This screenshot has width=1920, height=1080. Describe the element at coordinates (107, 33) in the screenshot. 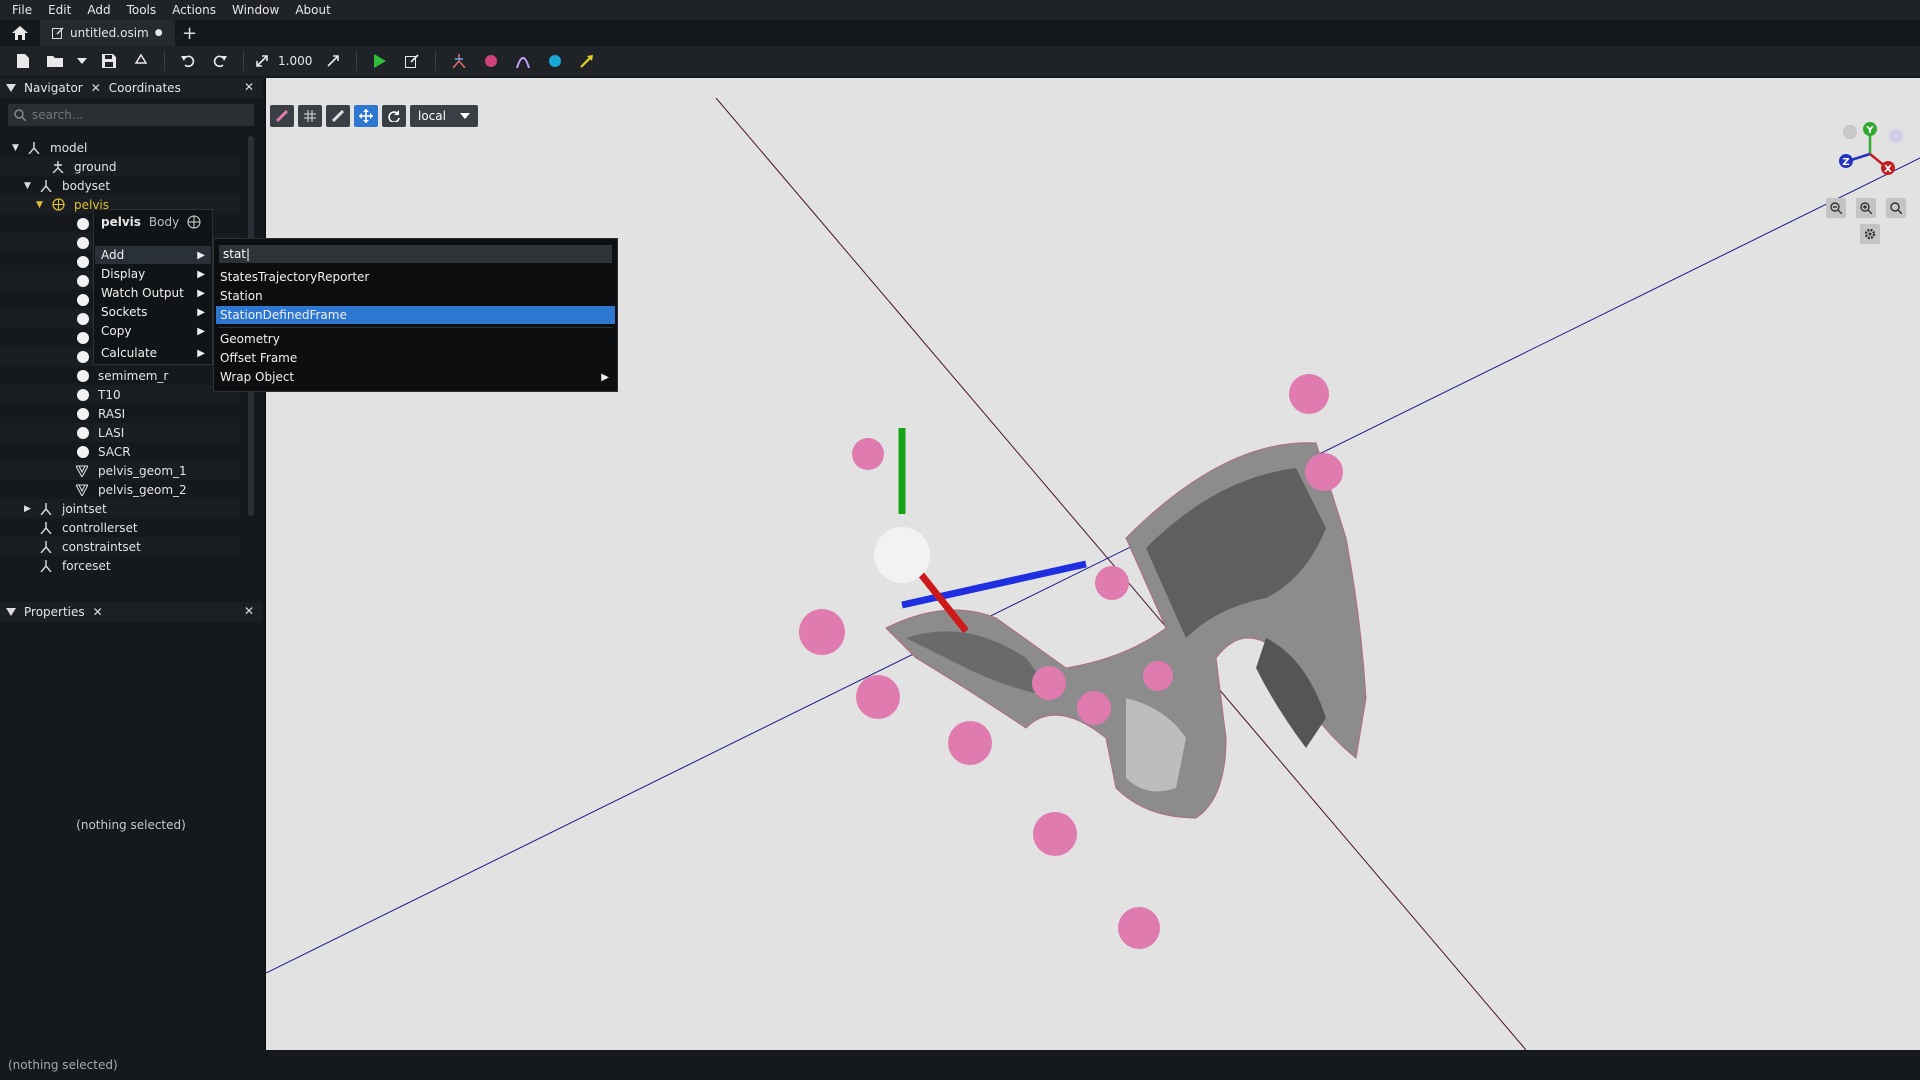

I see `document-tab: untitled.osim ●` at that location.